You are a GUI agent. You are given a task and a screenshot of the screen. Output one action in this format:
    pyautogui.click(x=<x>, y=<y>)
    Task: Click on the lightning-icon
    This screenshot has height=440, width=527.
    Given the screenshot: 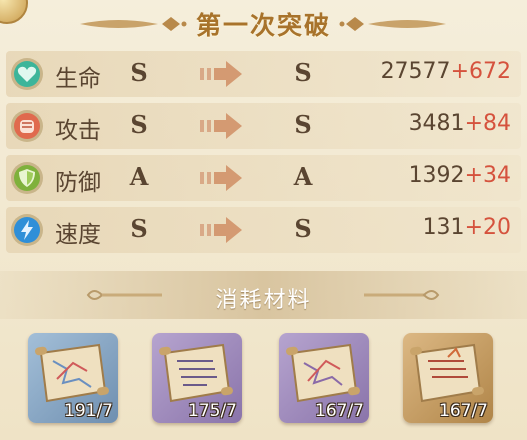 What is the action you would take?
    pyautogui.click(x=27, y=230)
    